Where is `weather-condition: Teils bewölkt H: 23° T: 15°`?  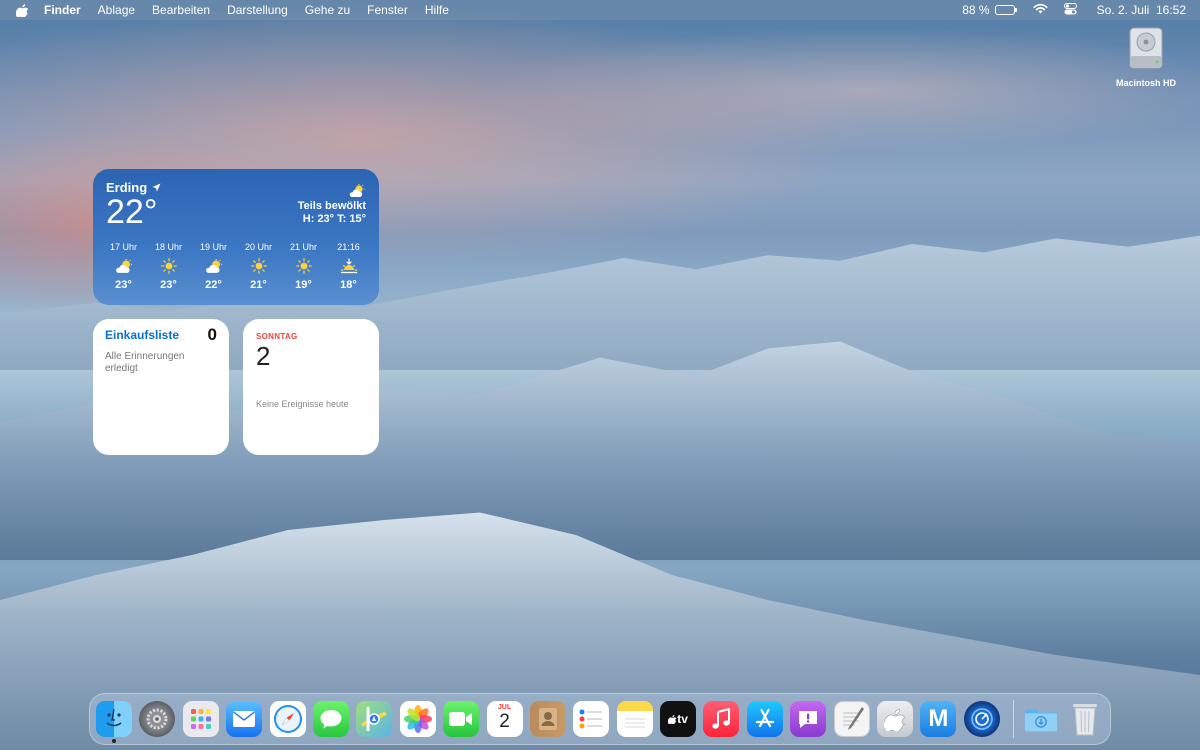
weather-condition: Teils bewölkt H: 23° T: 15° is located at coordinates (332, 205).